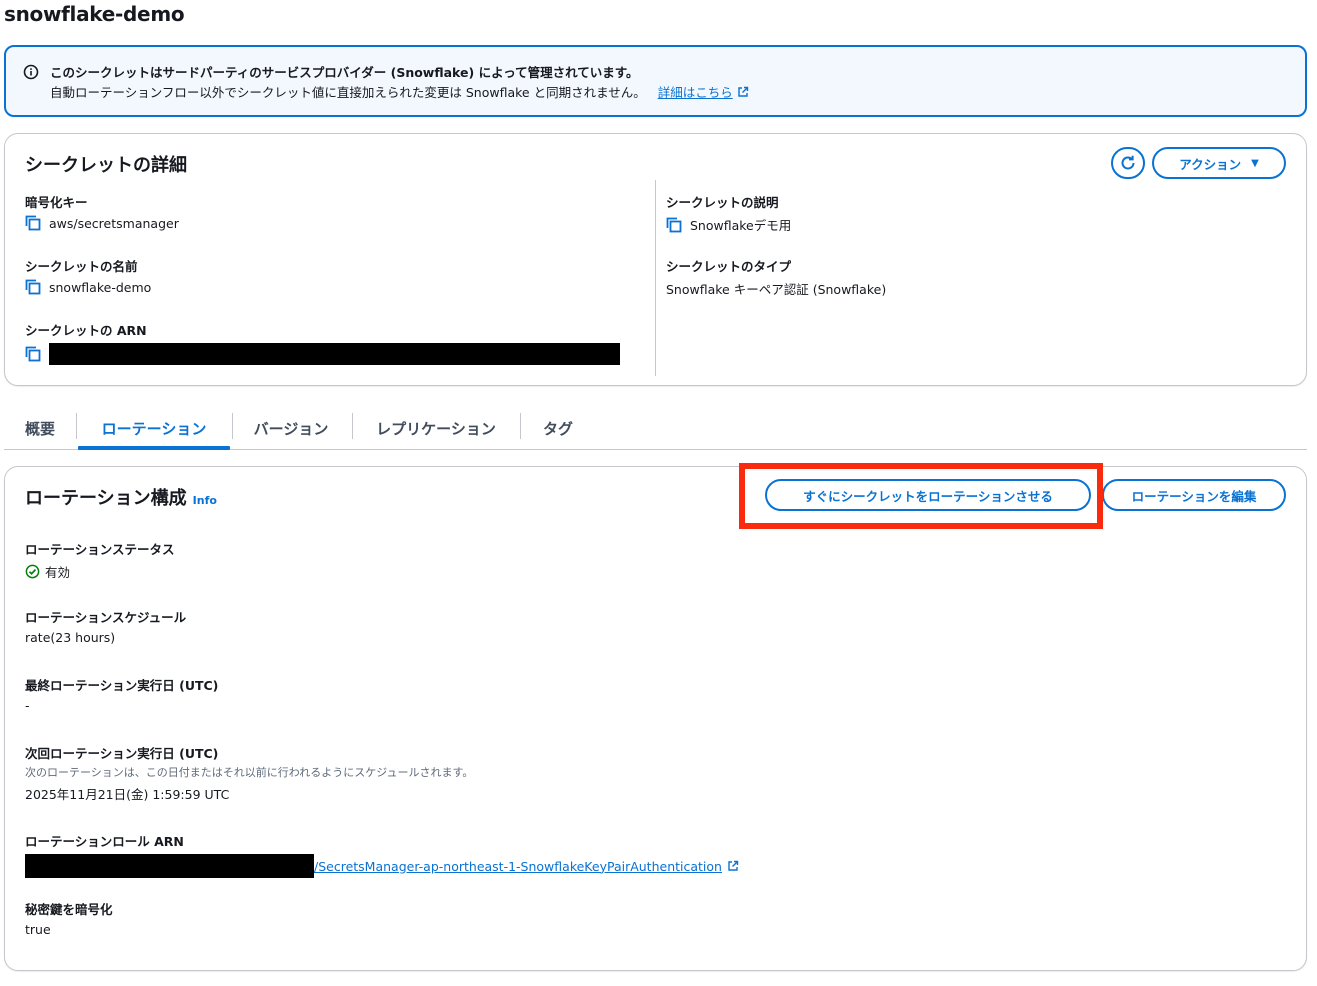 Image resolution: width=1317 pixels, height=986 pixels. Describe the element at coordinates (40, 428) in the screenshot. I see `tab-overview: 概要` at that location.